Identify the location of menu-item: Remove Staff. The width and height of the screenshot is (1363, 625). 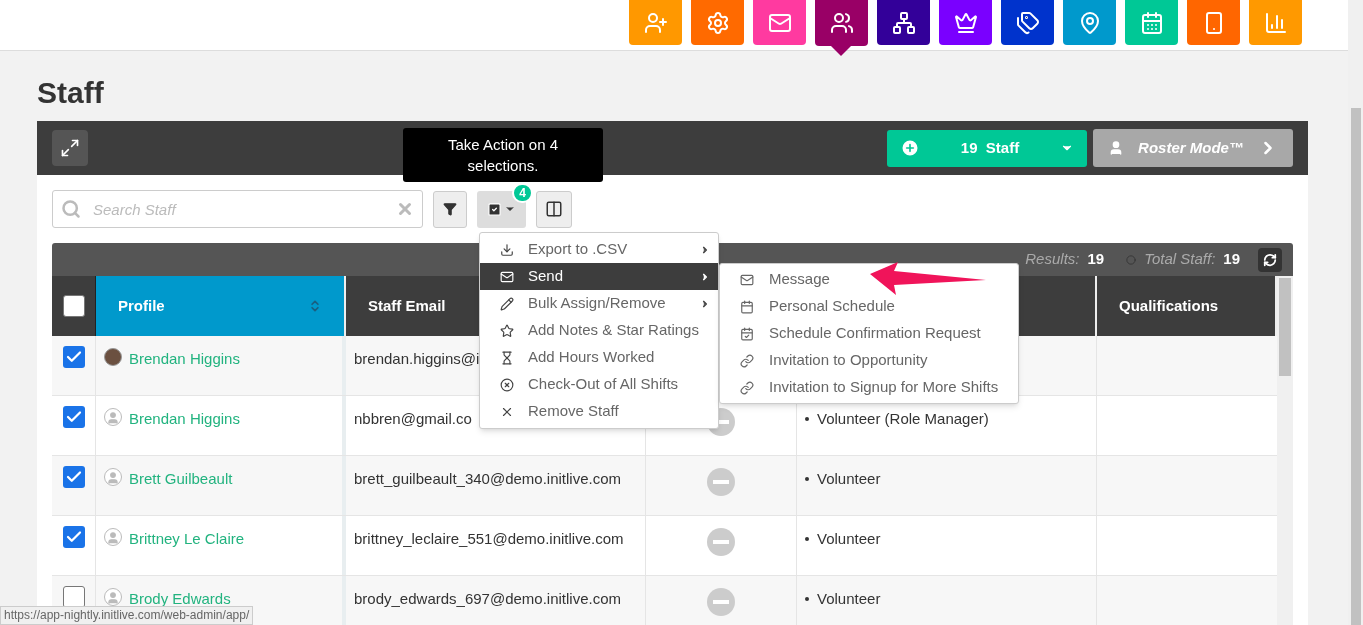
(599, 411).